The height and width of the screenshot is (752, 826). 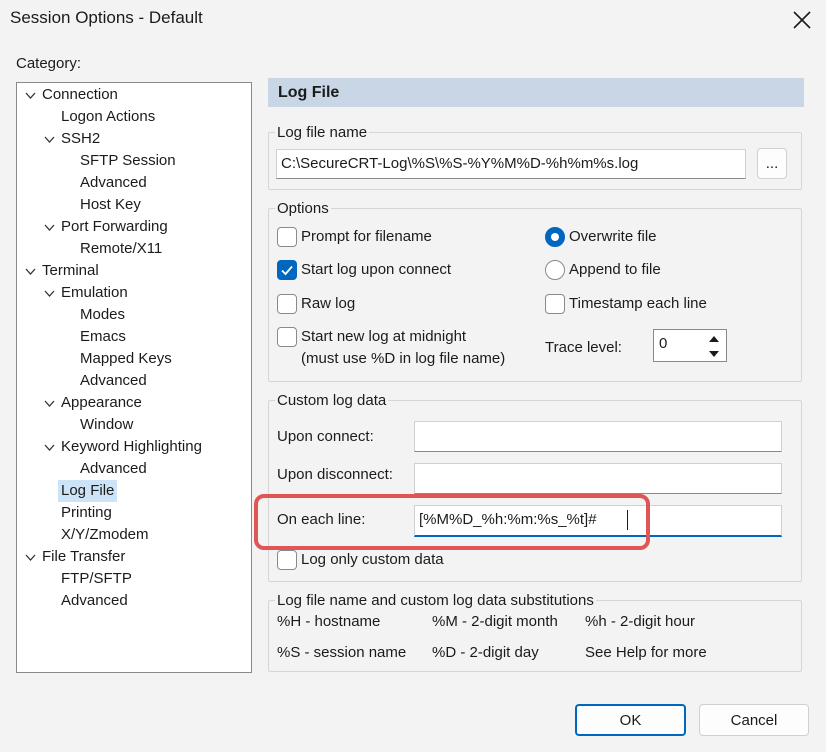 What do you see at coordinates (329, 621) in the screenshot?
I see `substitution-hostname: %H - hostname` at bounding box center [329, 621].